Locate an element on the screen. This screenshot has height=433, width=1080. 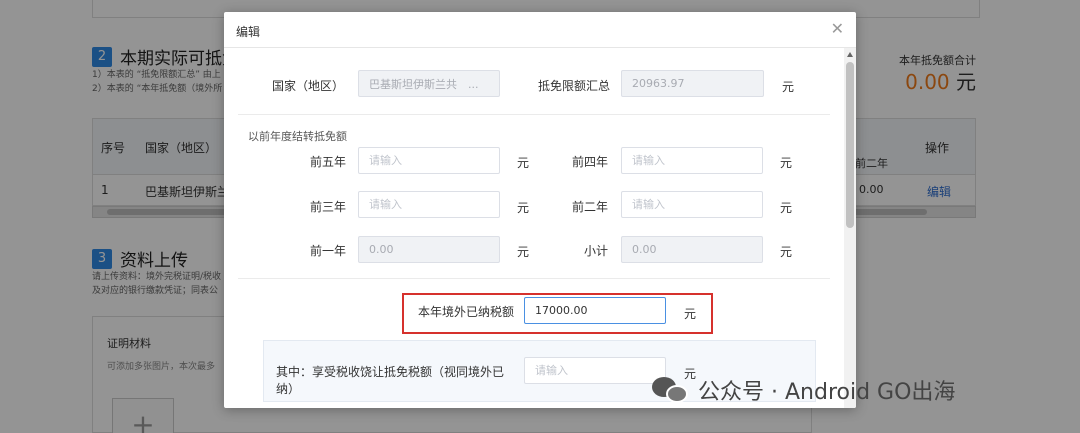
scroll-up-icon is located at coordinates (850, 54).